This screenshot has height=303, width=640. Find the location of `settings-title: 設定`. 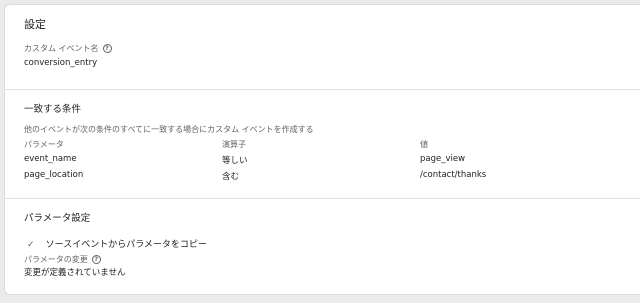

settings-title: 設定 is located at coordinates (35, 24).